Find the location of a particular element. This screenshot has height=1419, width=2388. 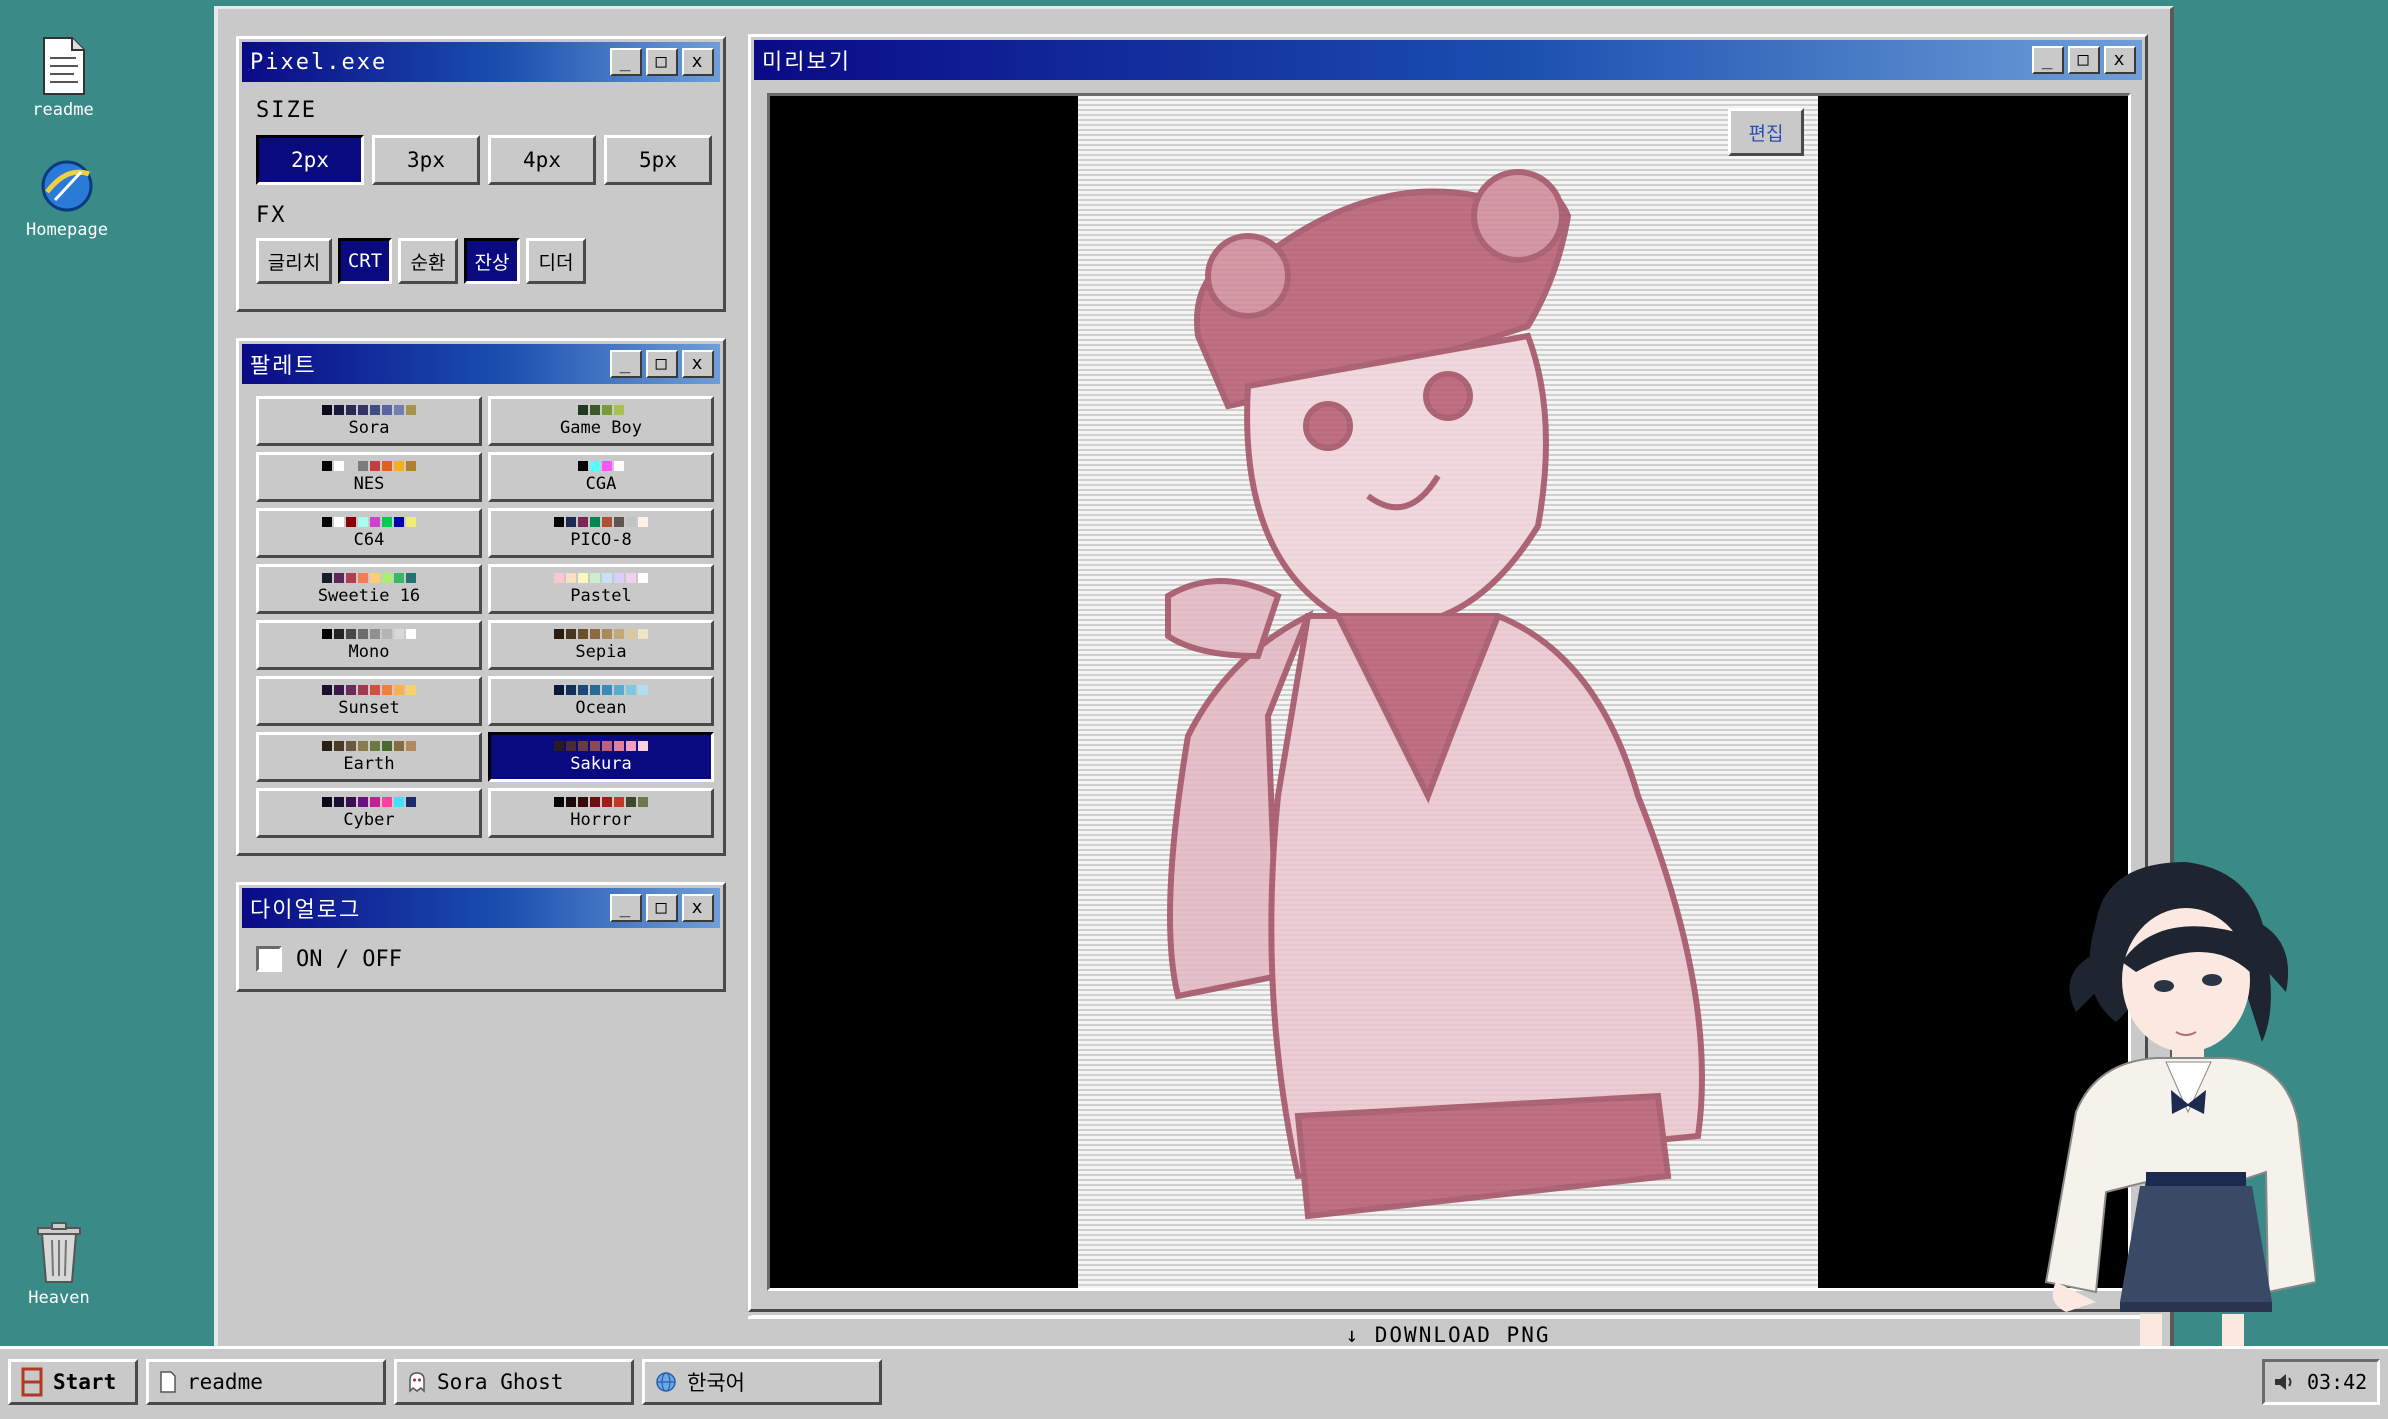

palette-name: Earth is located at coordinates (369, 763).